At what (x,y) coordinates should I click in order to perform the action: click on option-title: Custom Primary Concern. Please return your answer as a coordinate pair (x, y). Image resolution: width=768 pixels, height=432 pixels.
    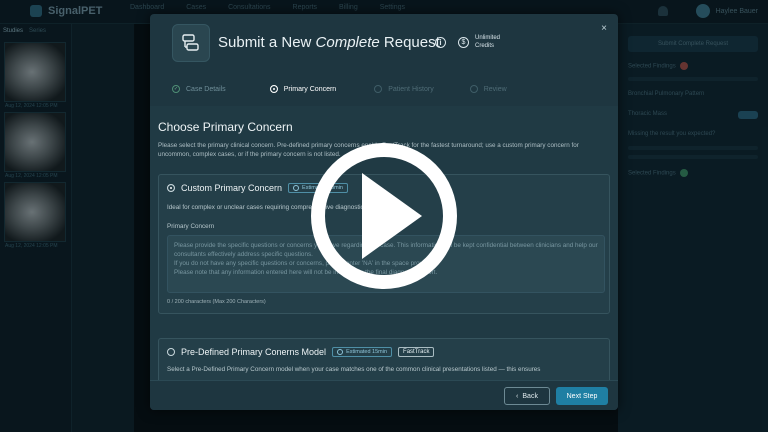
    Looking at the image, I should click on (232, 188).